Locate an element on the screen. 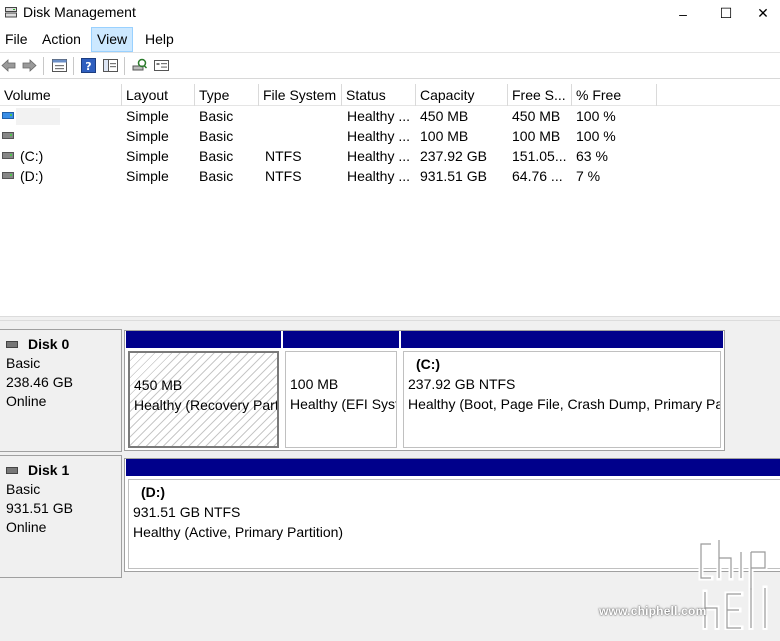 The width and height of the screenshot is (780, 641). partition-size: 931.51 GB NTFS is located at coordinates (187, 512).